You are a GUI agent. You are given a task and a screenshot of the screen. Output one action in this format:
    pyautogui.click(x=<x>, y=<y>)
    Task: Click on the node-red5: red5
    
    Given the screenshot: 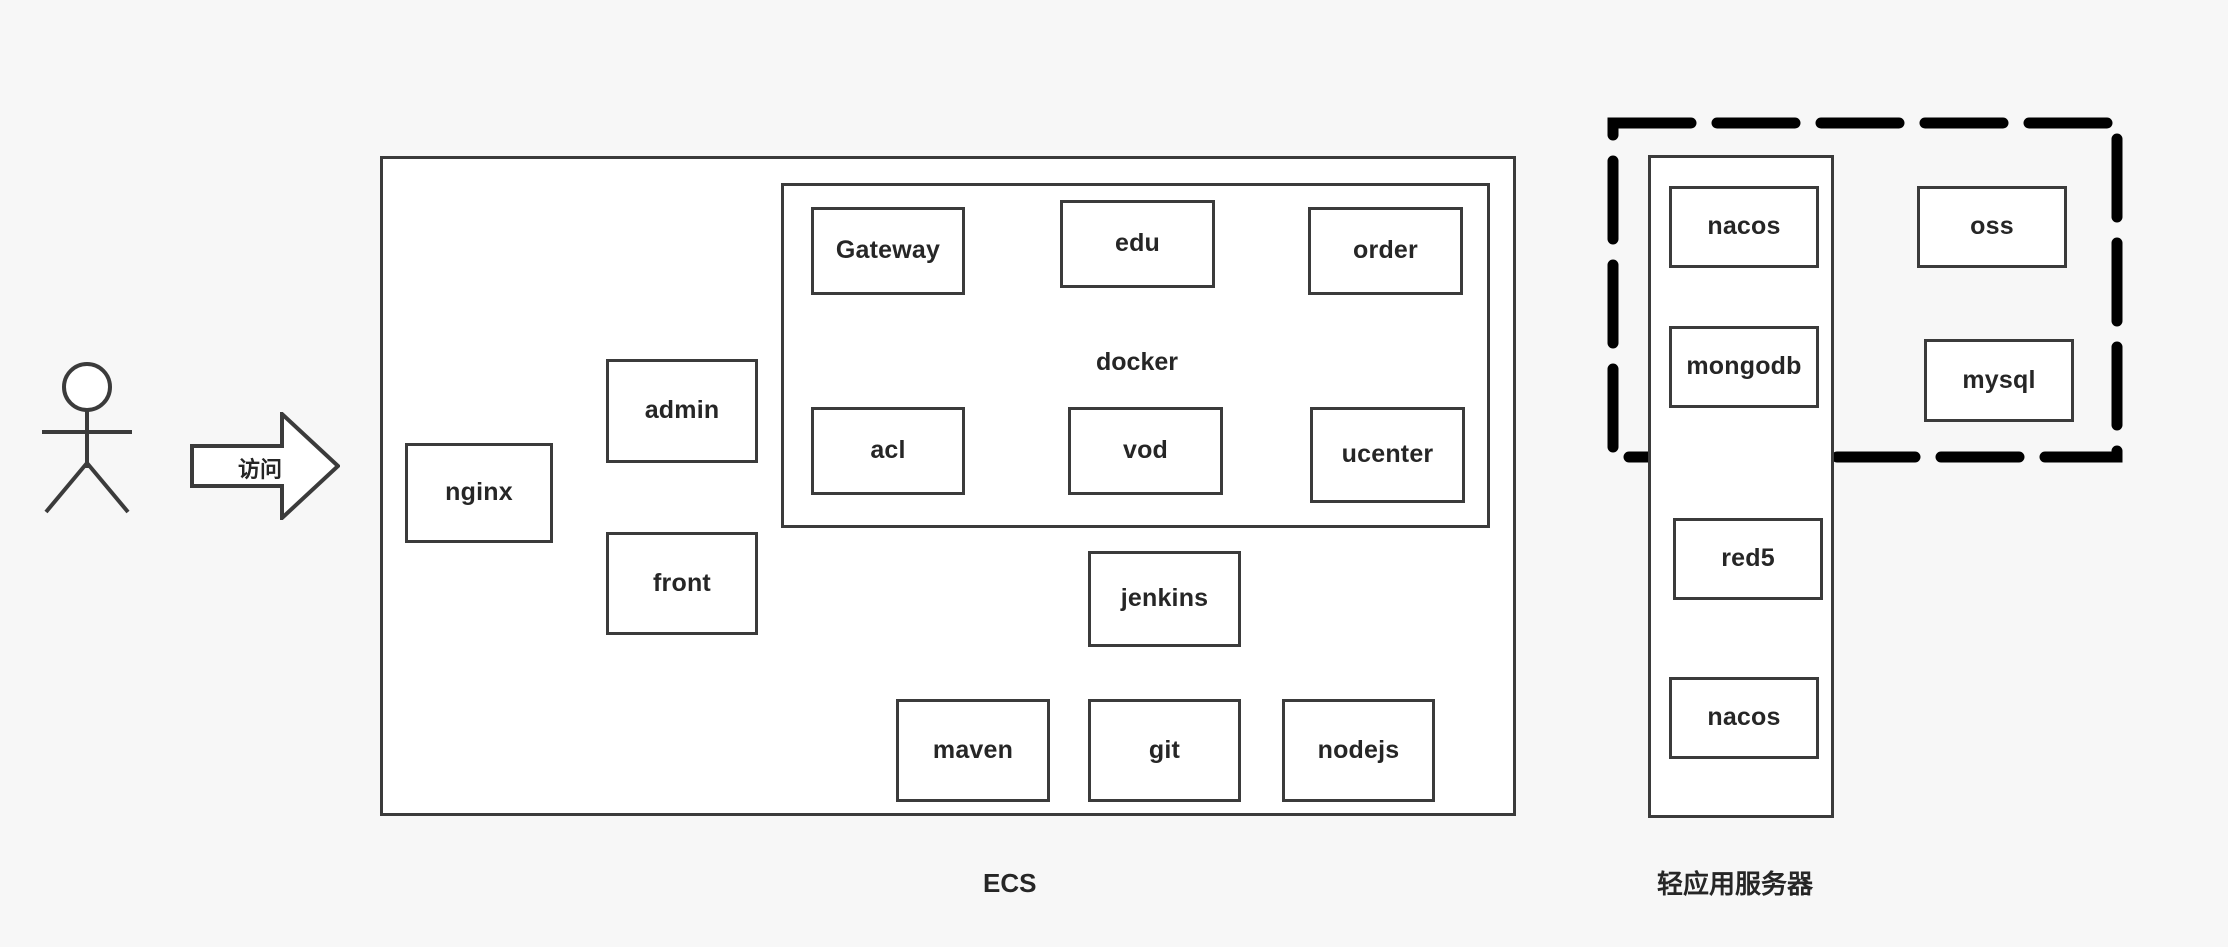 What is the action you would take?
    pyautogui.click(x=1748, y=559)
    